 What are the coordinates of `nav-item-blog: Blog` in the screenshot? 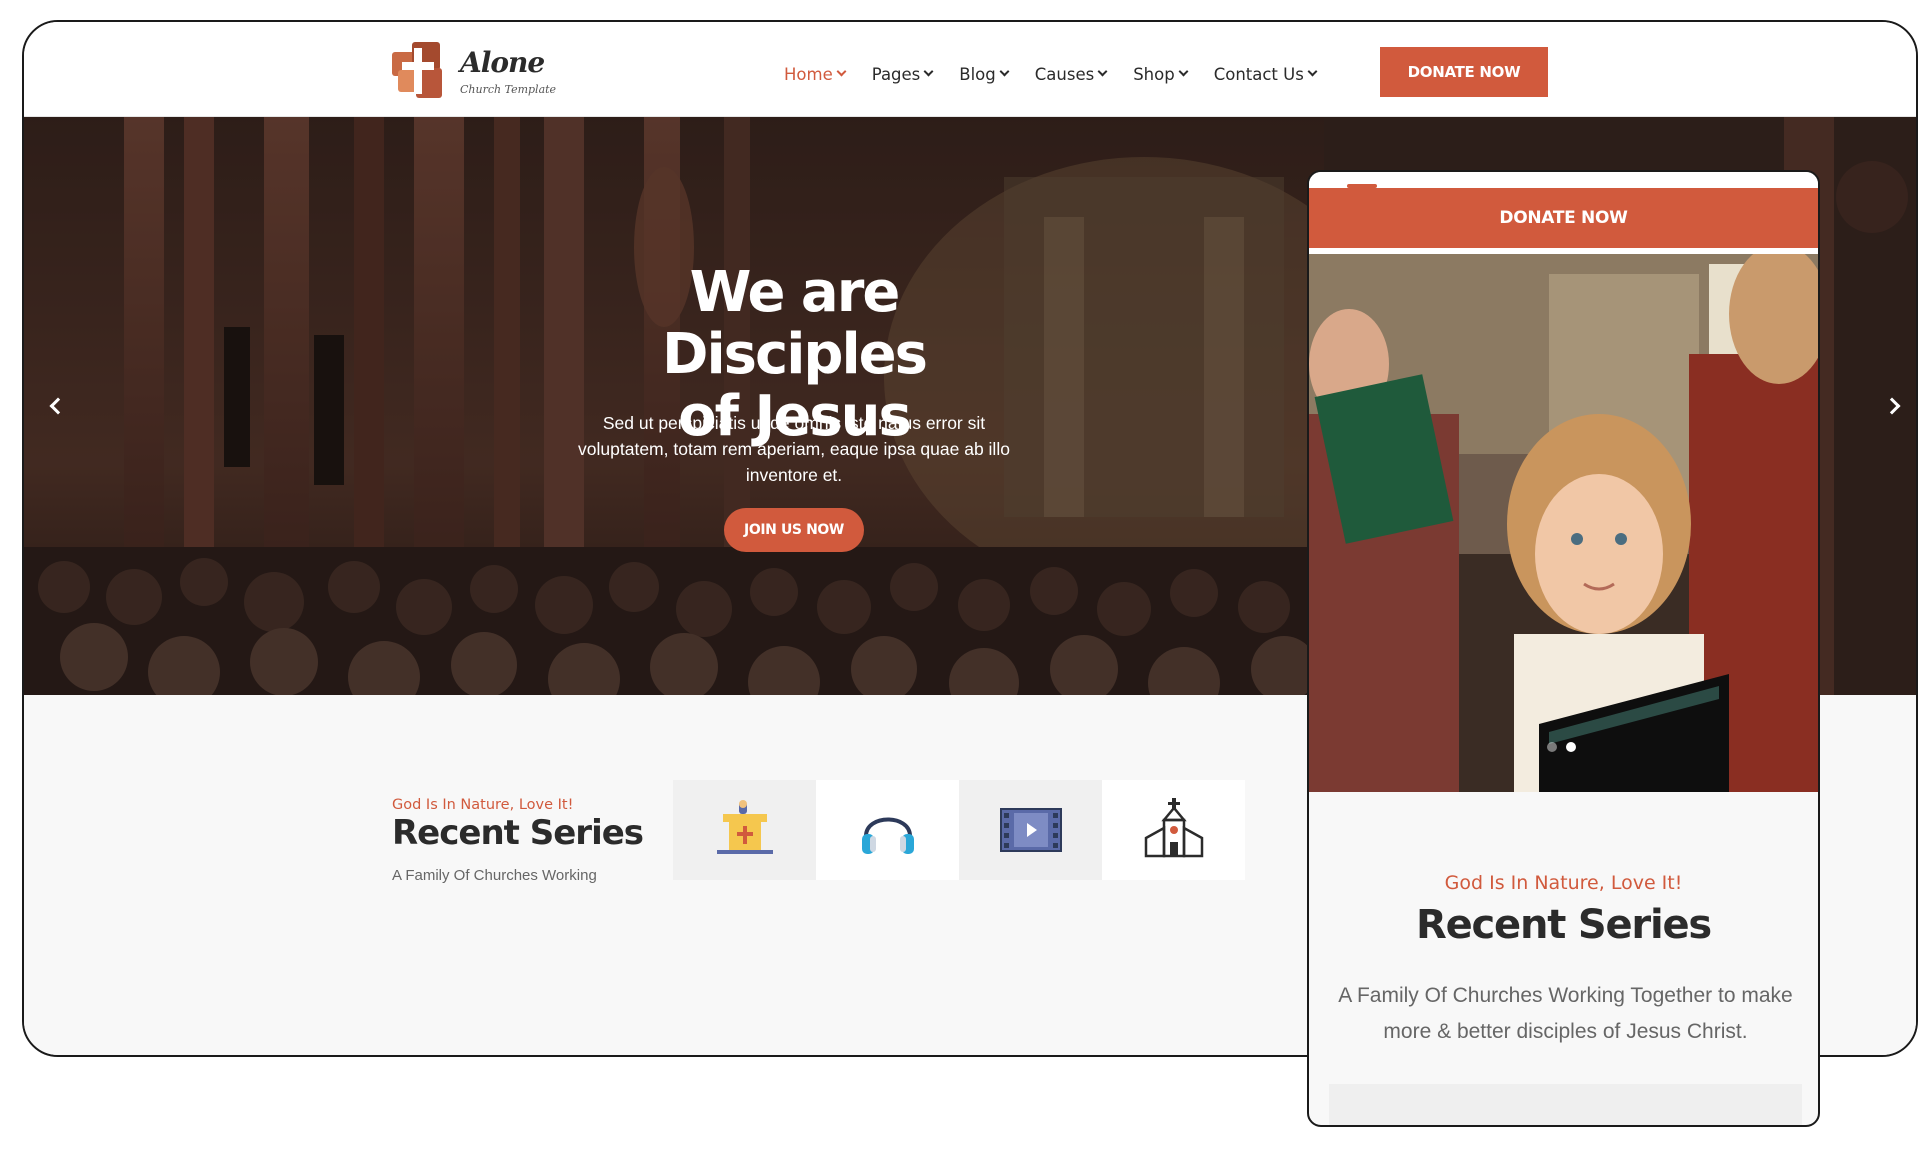 It's located at (984, 74).